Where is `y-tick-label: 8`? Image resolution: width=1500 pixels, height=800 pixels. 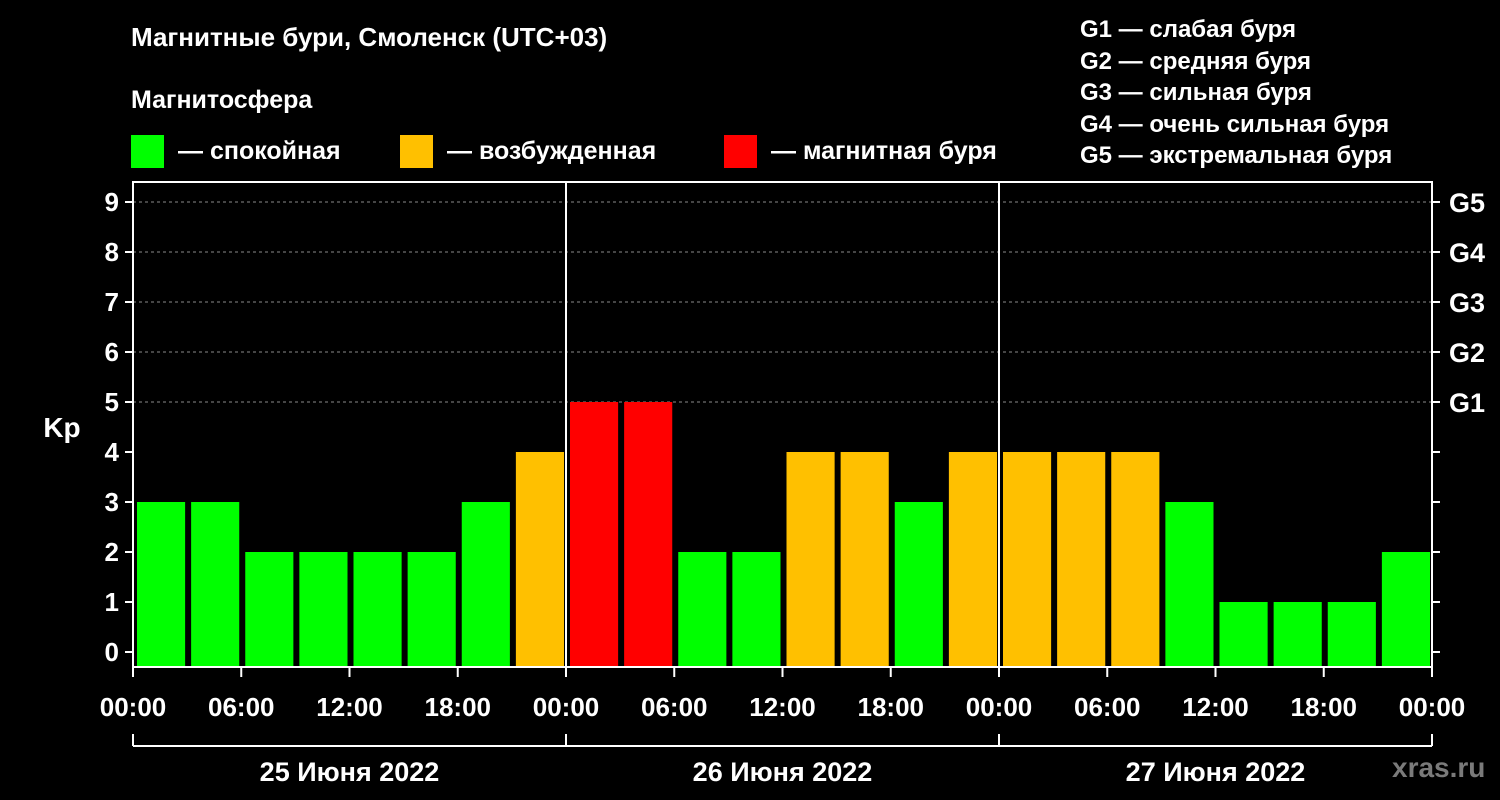 y-tick-label: 8 is located at coordinates (112, 252).